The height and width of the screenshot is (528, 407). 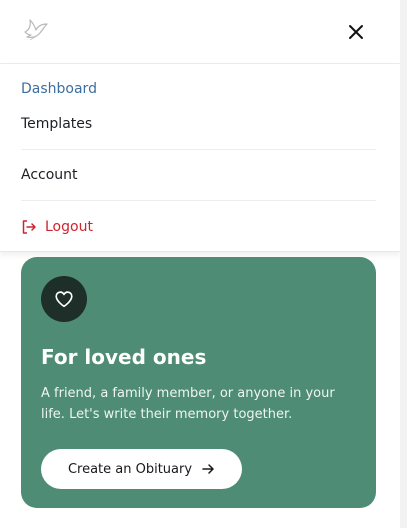 I want to click on arrow-right-icon, so click(x=208, y=469).